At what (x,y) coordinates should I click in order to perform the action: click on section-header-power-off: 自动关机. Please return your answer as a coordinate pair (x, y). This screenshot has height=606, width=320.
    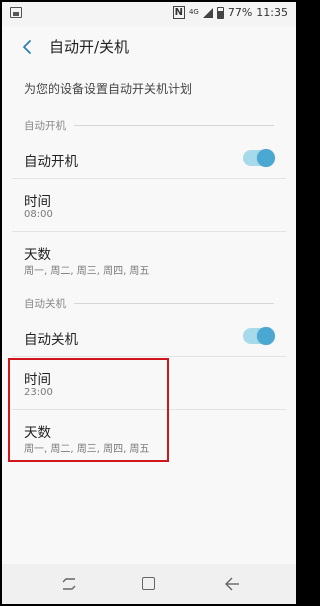
    Looking at the image, I should click on (149, 303).